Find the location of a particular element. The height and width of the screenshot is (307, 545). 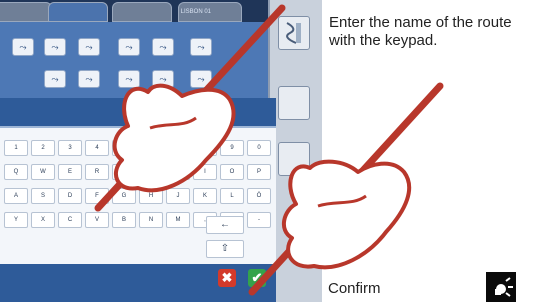

shift-key: ⇧ is located at coordinates (225, 249).